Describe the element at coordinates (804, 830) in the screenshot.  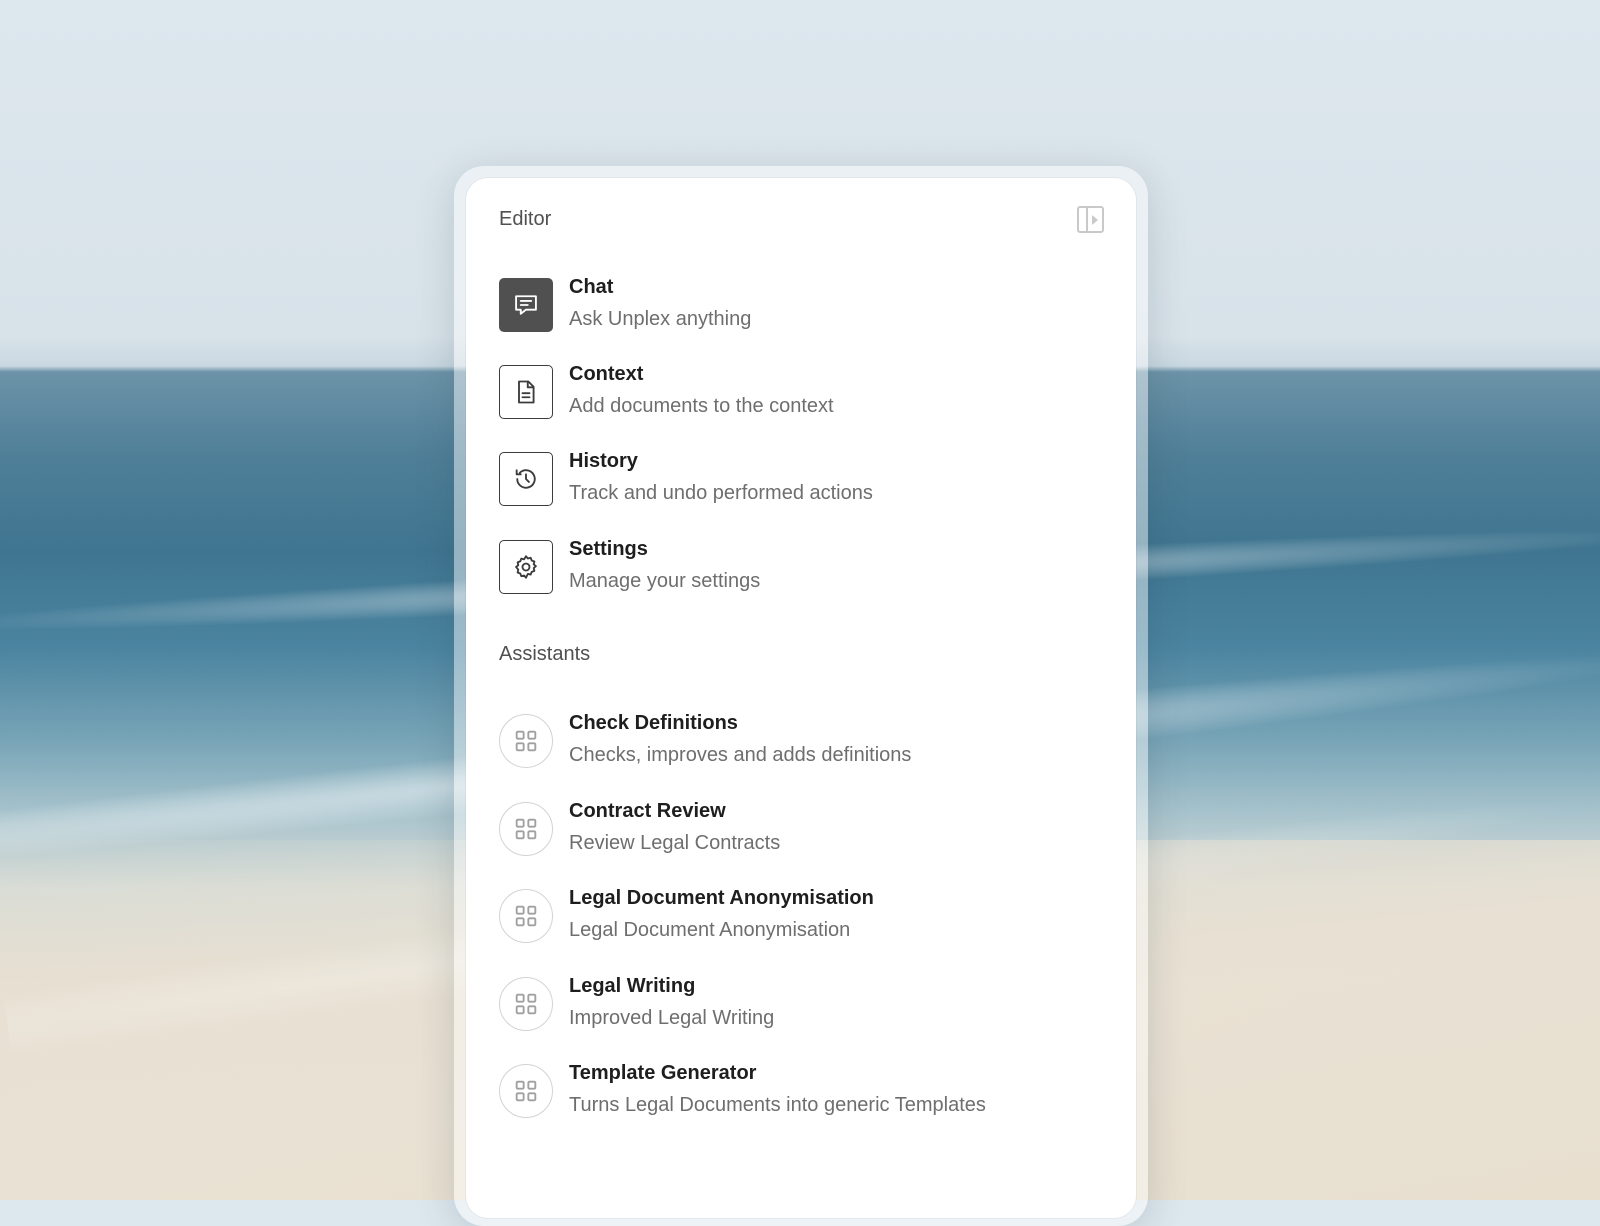
I see `assistant-item-contract-review: Contract Review Review Legal Contracts` at that location.